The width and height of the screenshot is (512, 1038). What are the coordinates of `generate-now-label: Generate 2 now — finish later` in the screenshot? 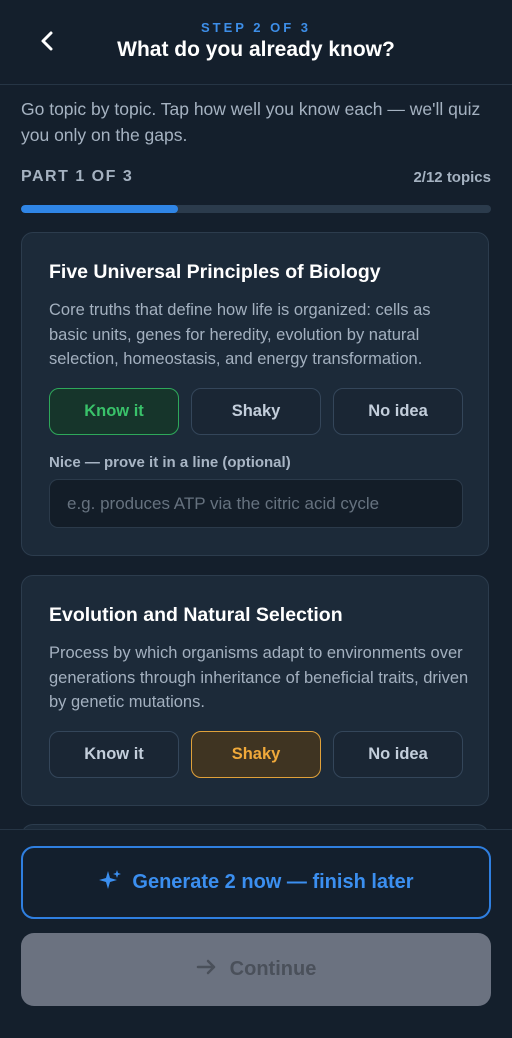 It's located at (273, 882).